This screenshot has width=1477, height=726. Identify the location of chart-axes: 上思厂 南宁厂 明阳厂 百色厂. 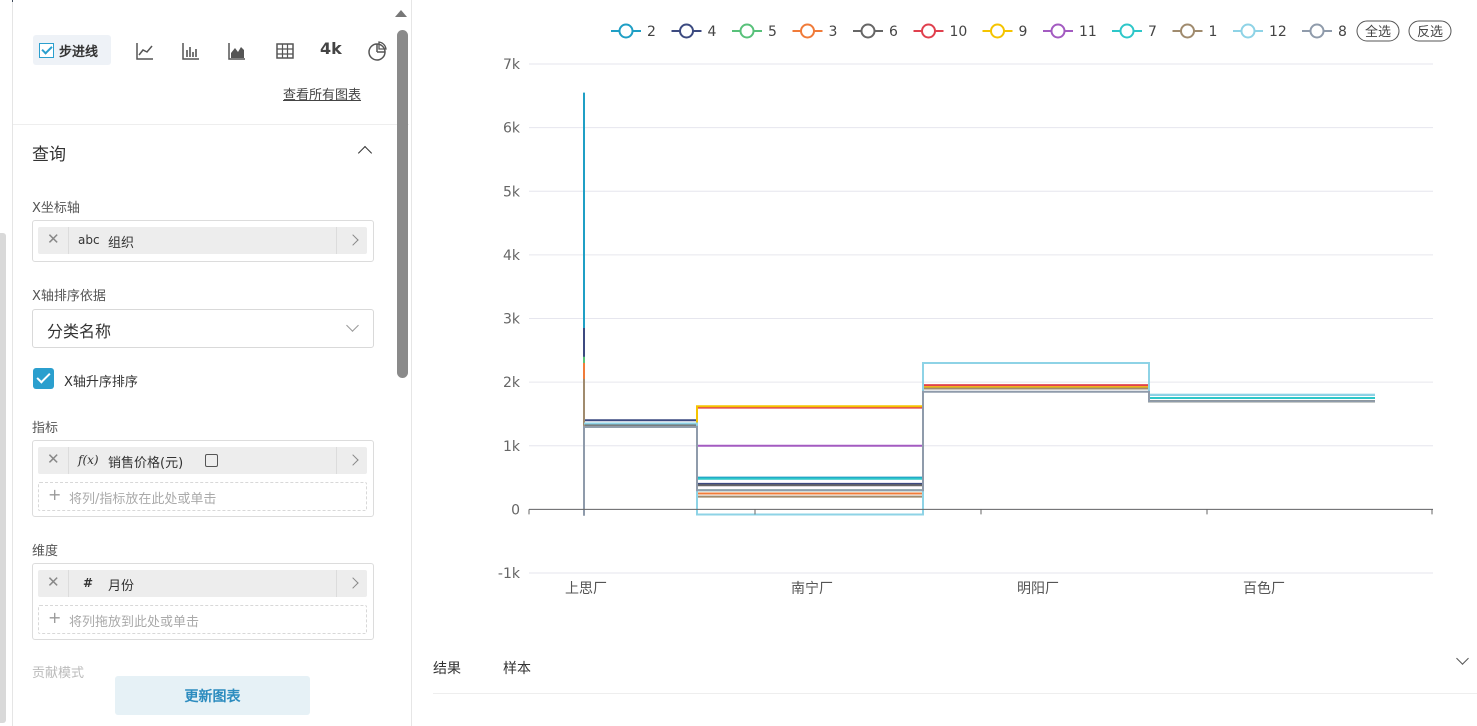
(980, 552).